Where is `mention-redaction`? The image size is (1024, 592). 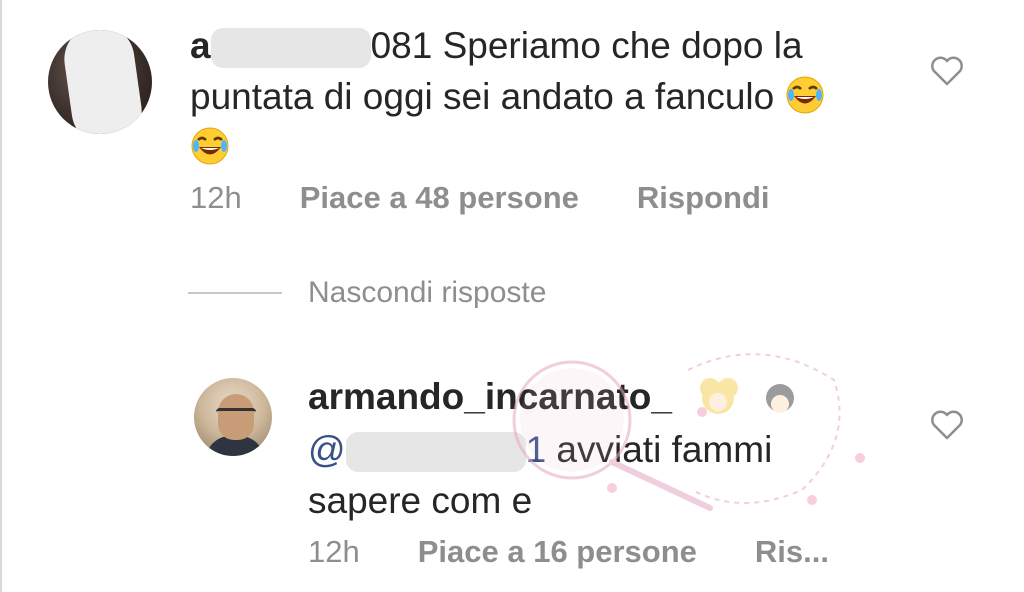 mention-redaction is located at coordinates (435, 452).